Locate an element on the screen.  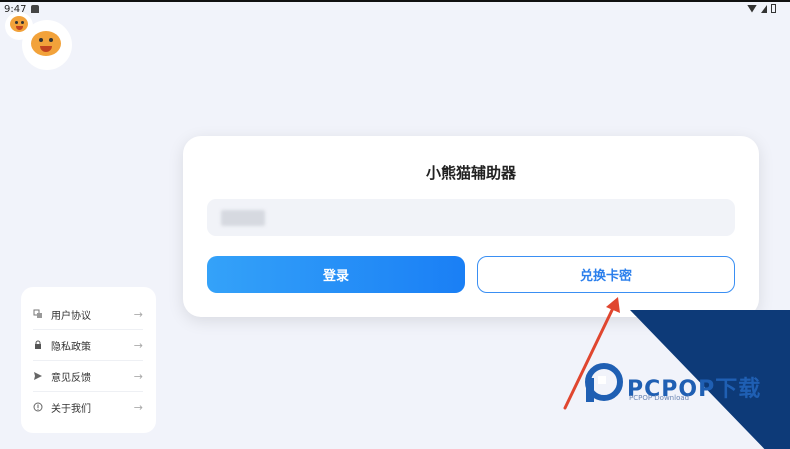
annotation-arrow-icon is located at coordinates (591, 353).